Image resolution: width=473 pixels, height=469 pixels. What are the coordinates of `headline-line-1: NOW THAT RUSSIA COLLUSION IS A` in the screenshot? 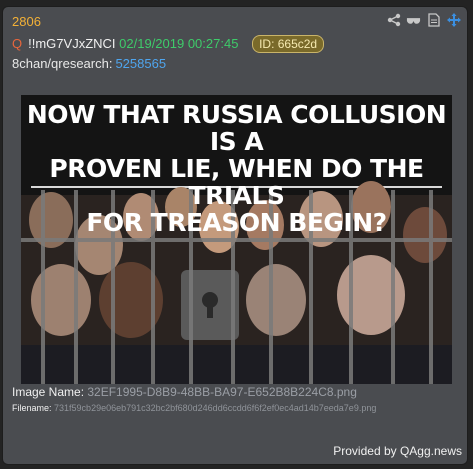 It's located at (236, 128).